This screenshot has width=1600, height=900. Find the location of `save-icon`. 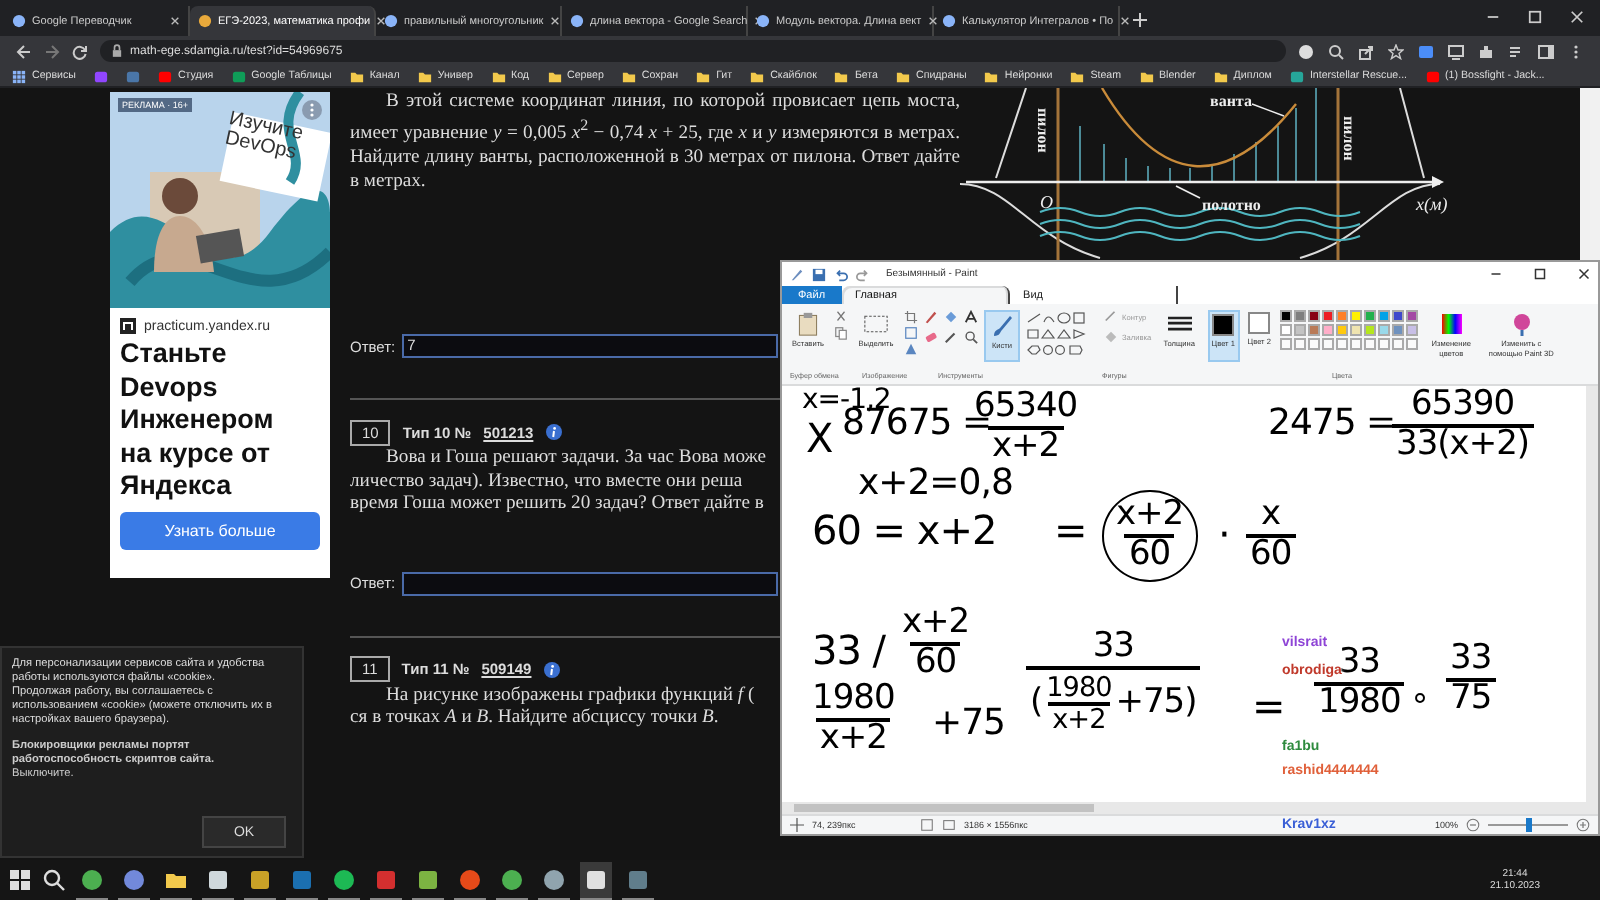

save-icon is located at coordinates (819, 274).